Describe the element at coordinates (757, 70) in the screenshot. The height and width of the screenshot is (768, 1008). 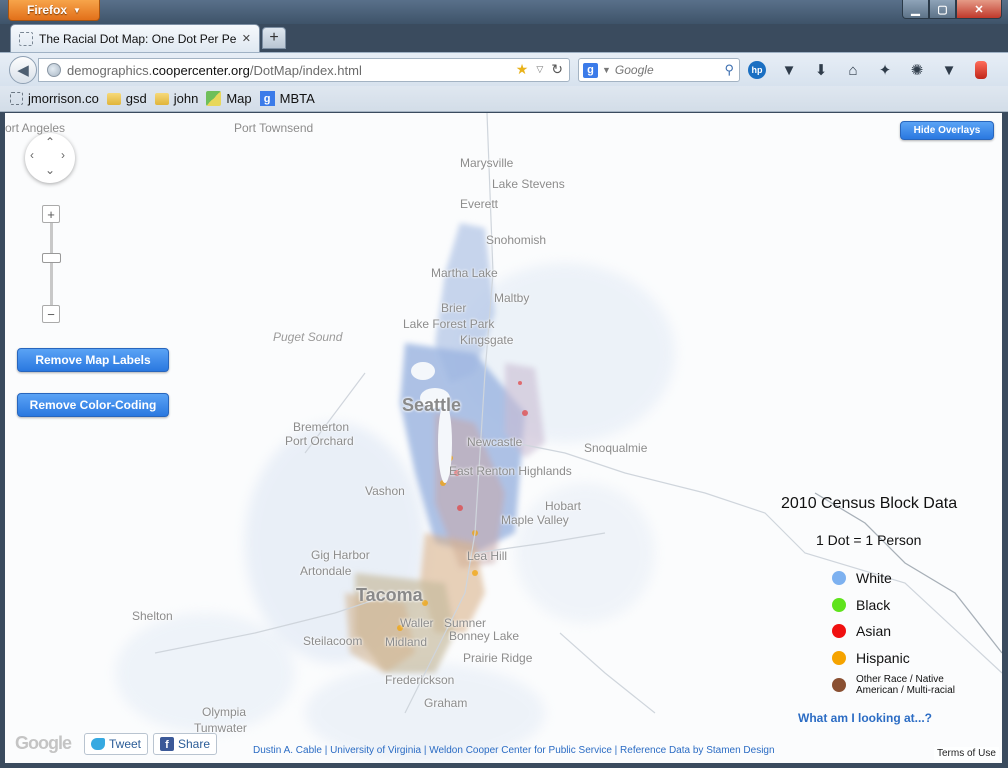
I see `hp-extension-icon: hp` at that location.